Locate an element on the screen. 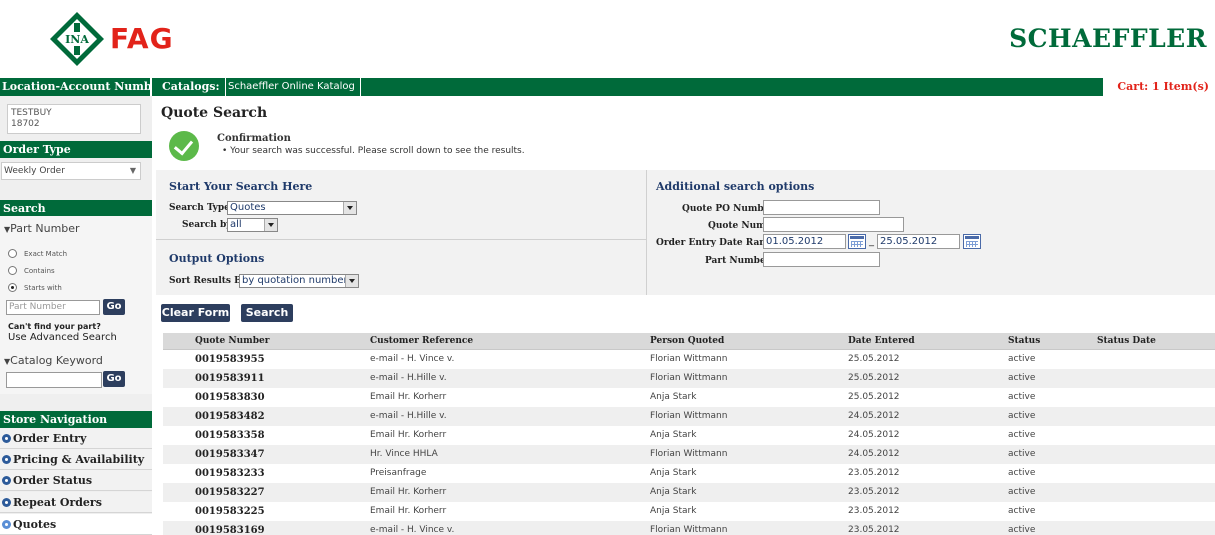  quote-number-input is located at coordinates (833, 224).